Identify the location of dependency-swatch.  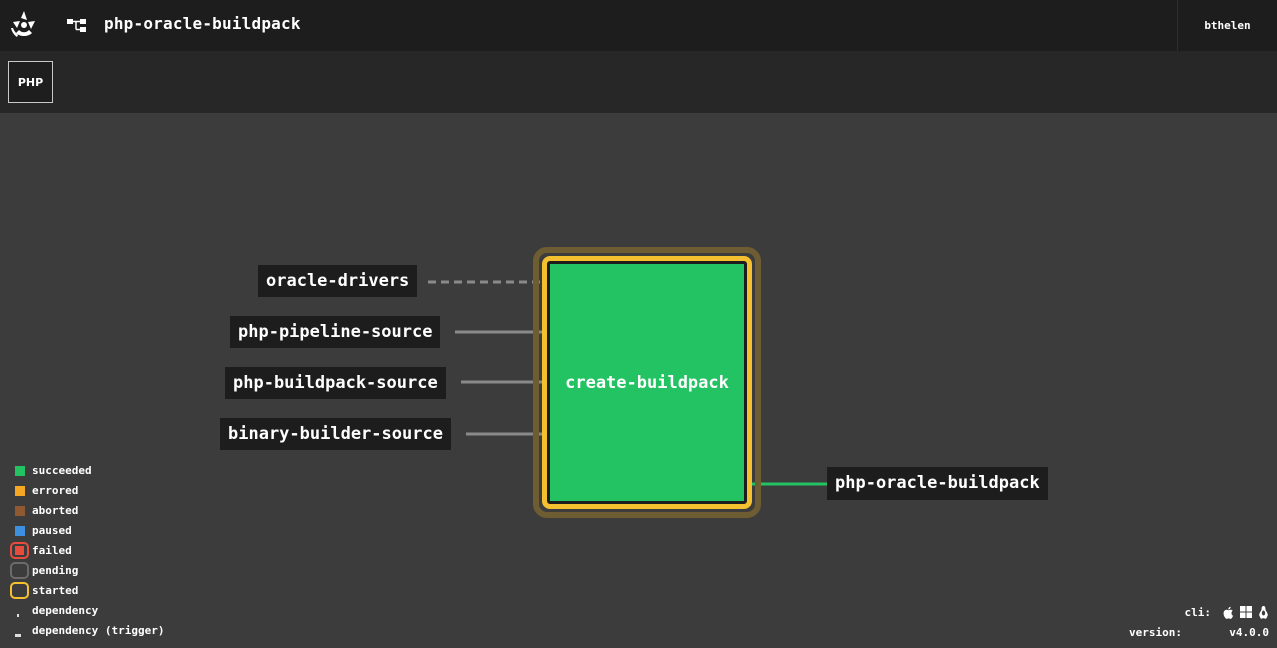
(18, 615).